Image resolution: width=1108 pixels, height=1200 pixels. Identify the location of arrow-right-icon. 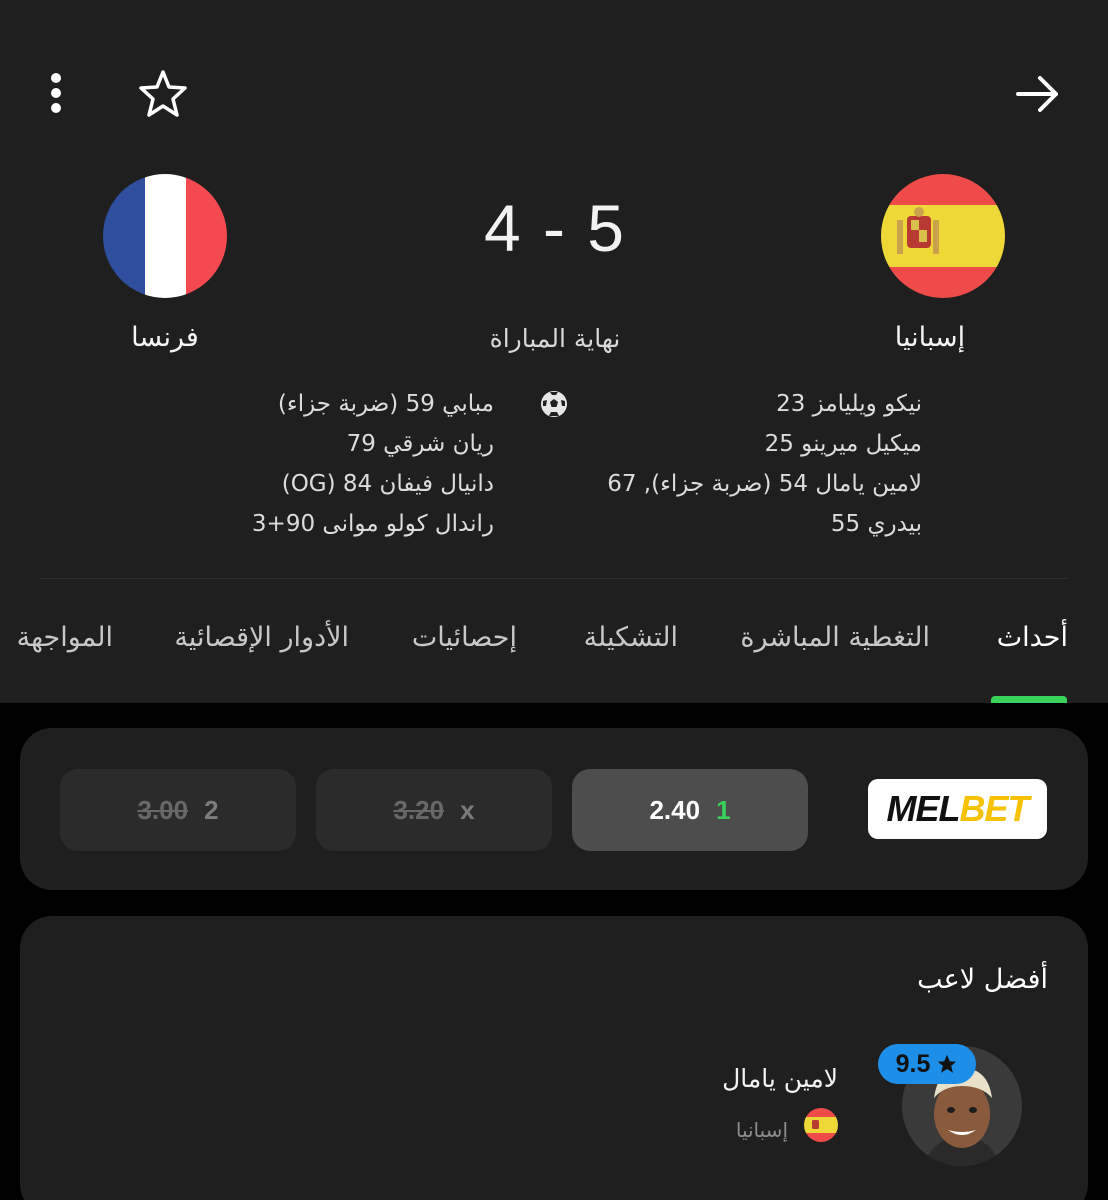
(1037, 94).